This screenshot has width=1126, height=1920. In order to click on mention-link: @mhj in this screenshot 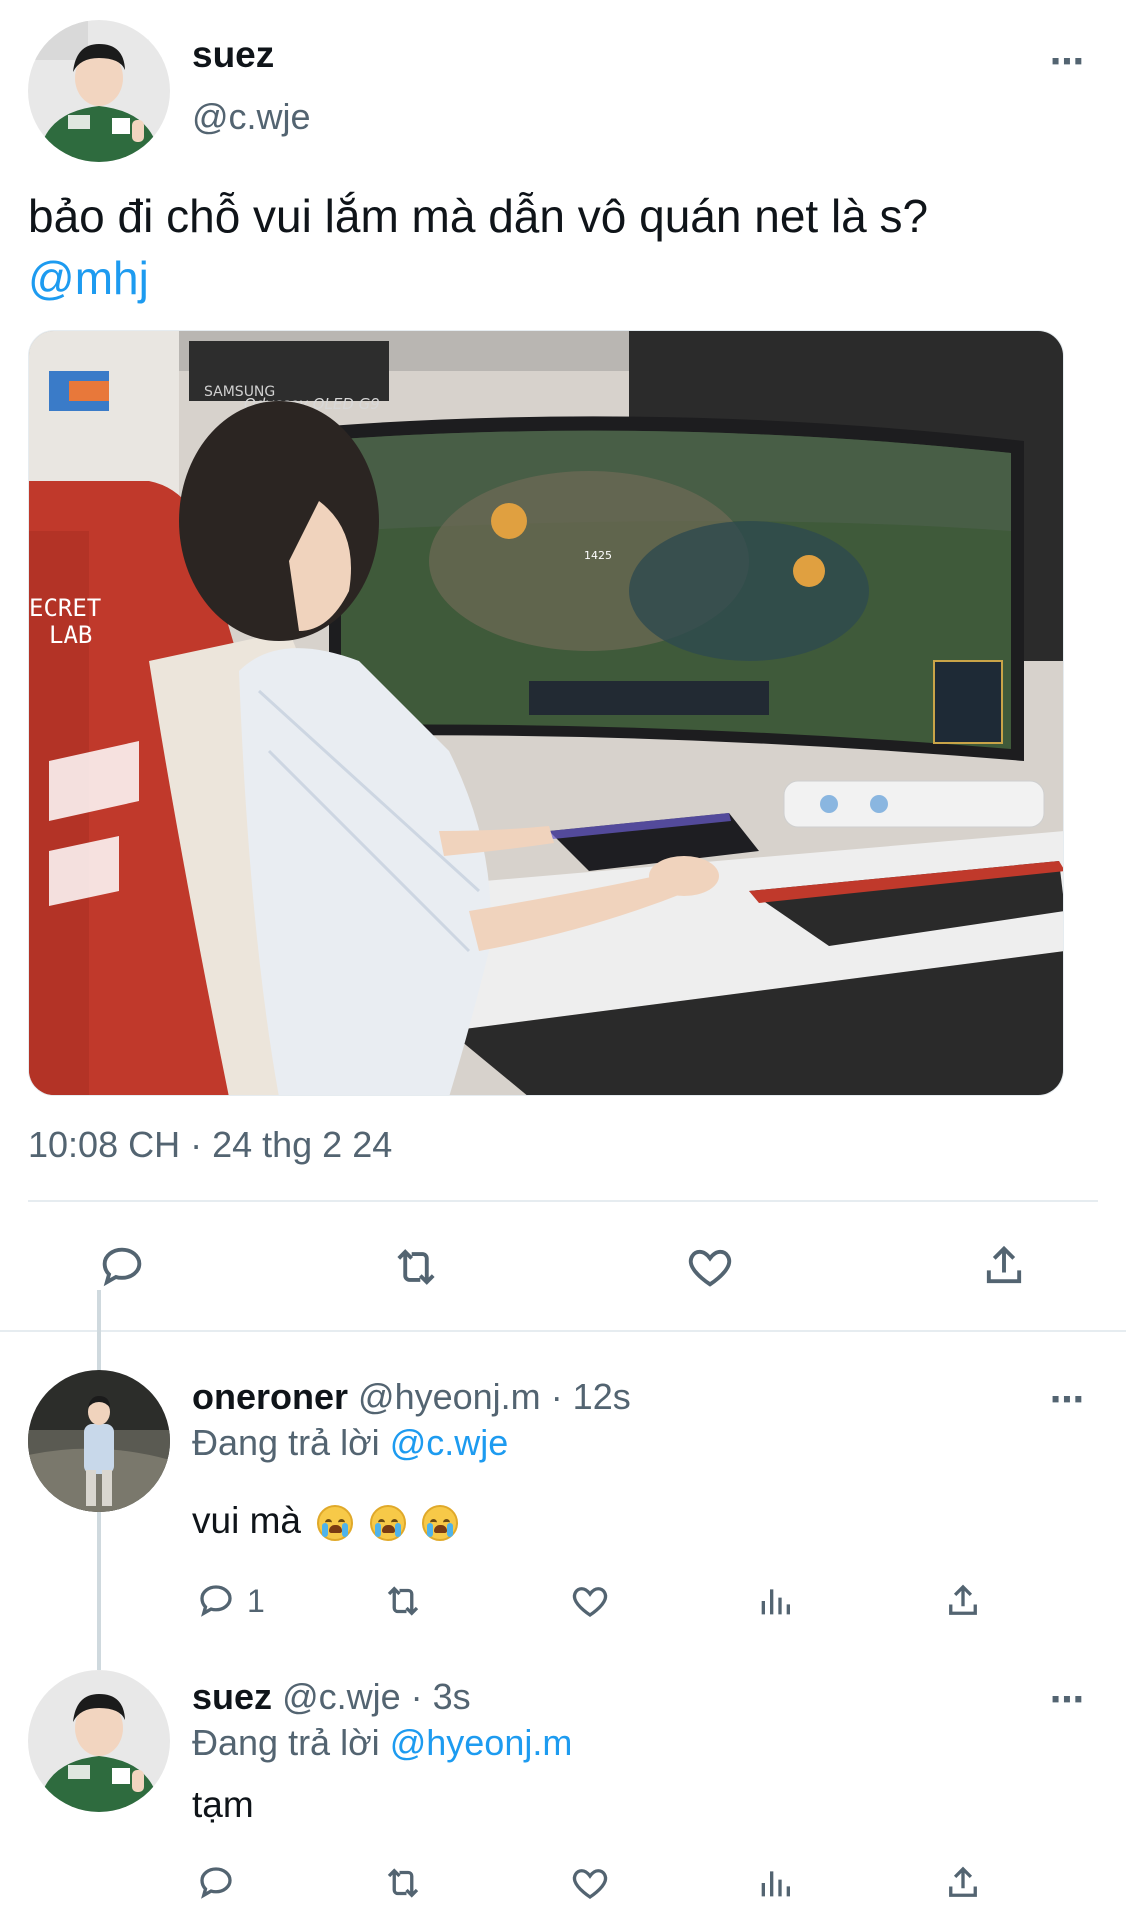, I will do `click(88, 278)`.